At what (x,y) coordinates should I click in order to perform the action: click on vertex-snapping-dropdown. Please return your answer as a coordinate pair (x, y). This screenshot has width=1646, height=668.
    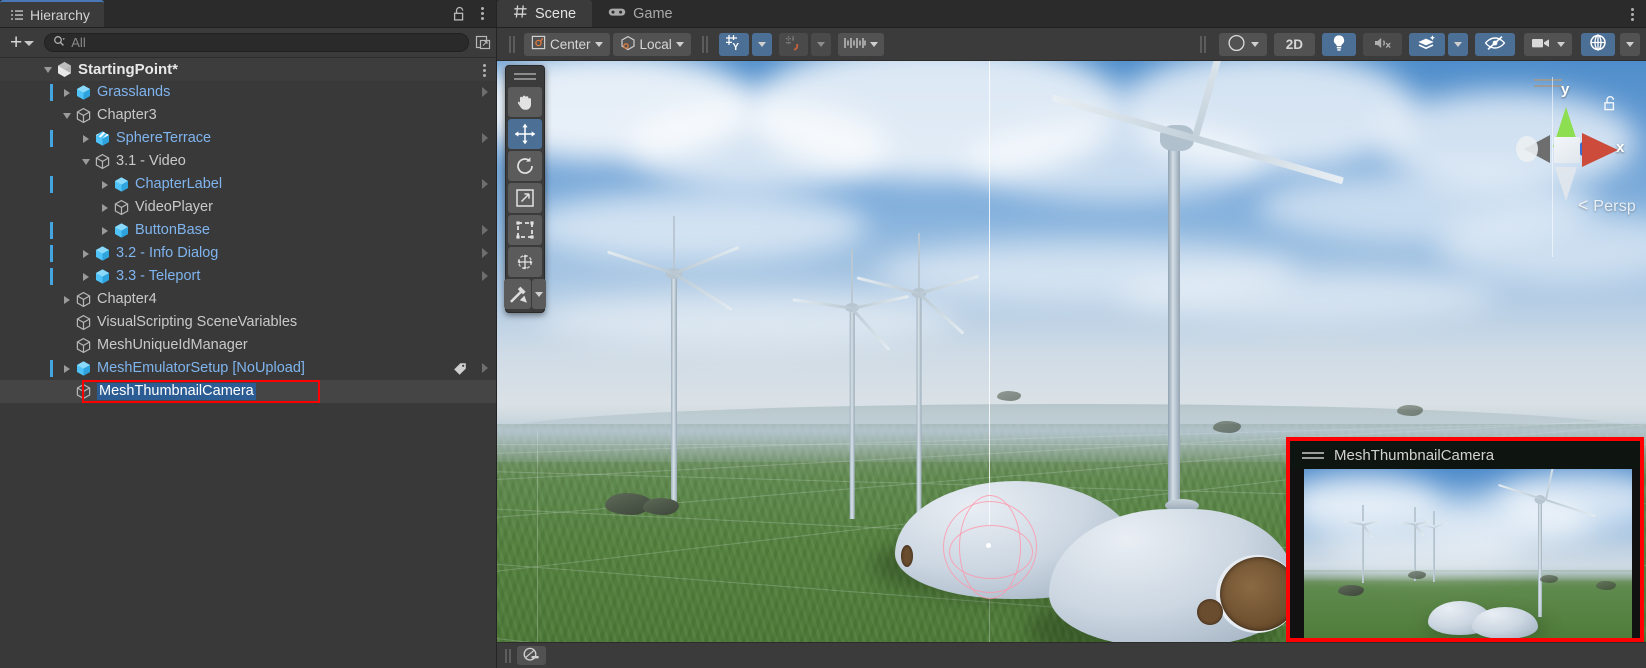
    Looking at the image, I should click on (820, 44).